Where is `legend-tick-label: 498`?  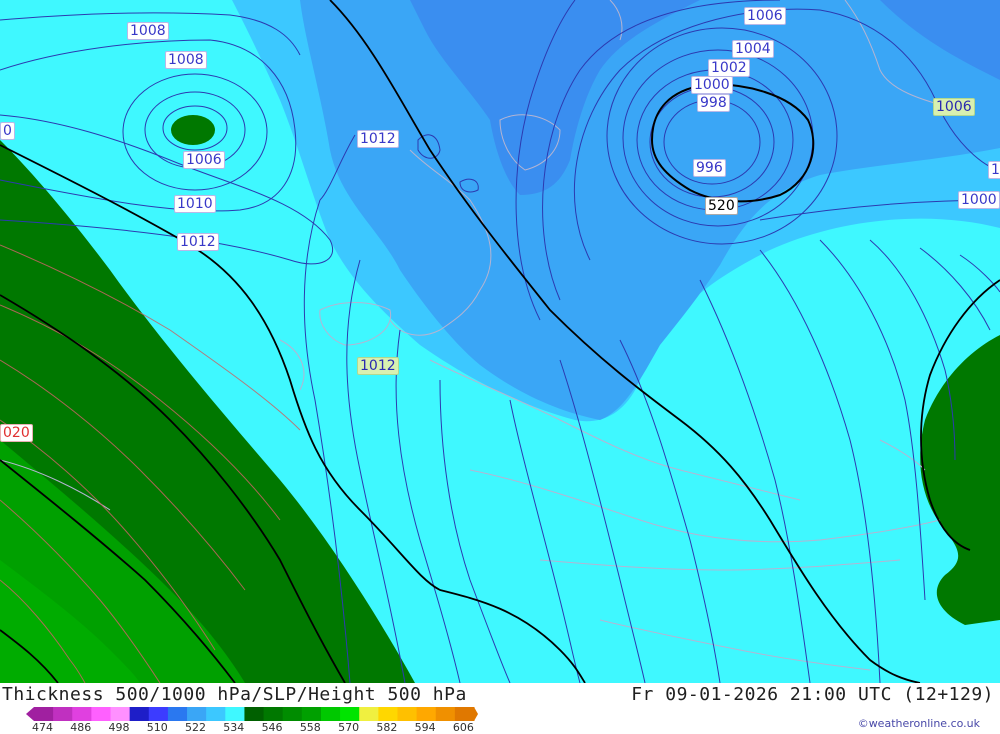 legend-tick-label: 498 is located at coordinates (119, 727).